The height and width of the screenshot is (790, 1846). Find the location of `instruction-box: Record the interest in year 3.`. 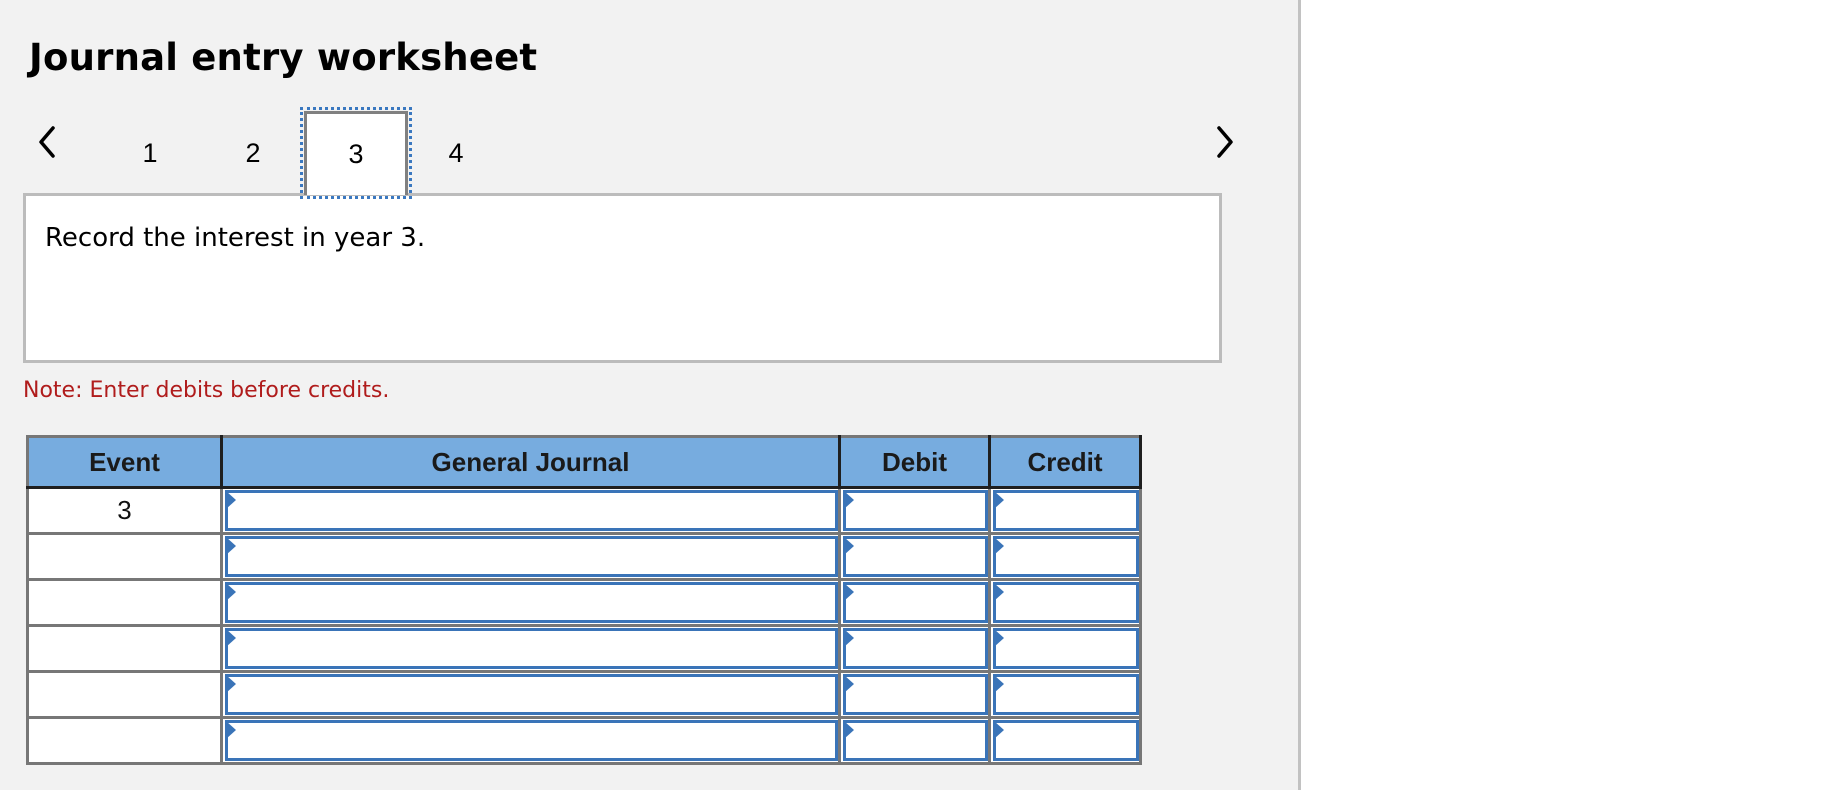

instruction-box: Record the interest in year 3. is located at coordinates (622, 278).